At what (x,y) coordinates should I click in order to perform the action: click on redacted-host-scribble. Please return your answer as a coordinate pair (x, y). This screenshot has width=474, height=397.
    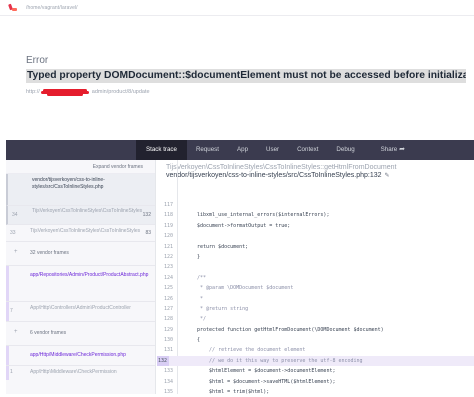
    Looking at the image, I should click on (65, 92).